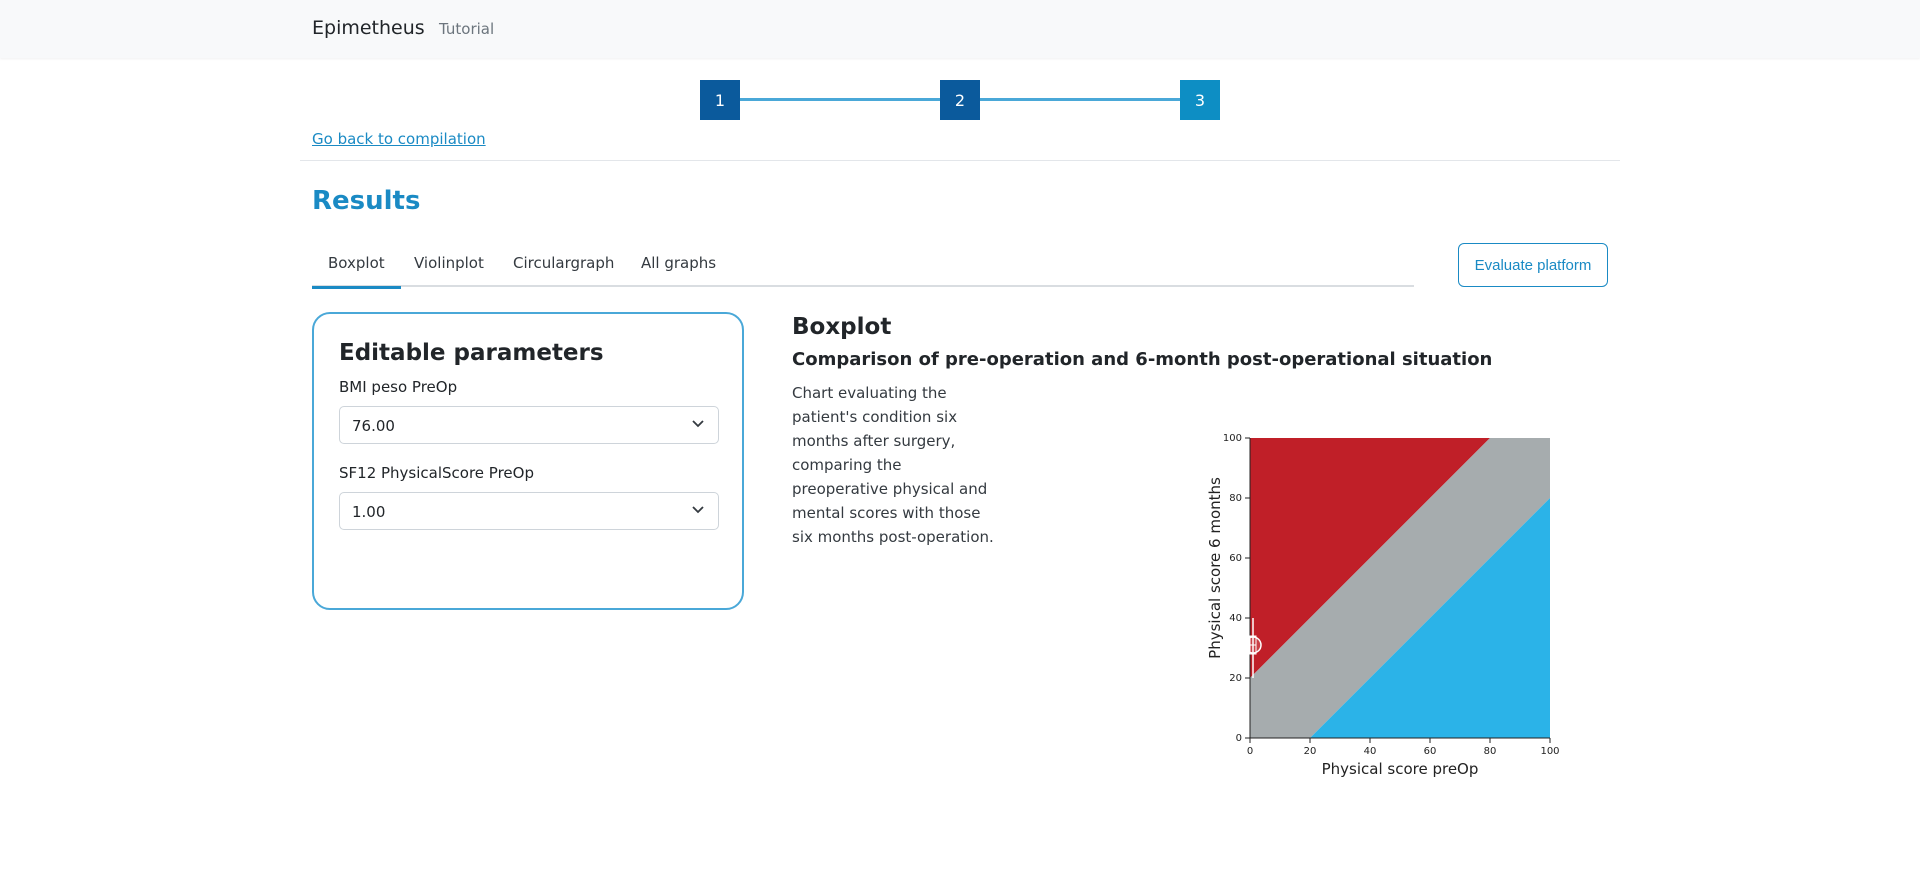 This screenshot has height=869, width=1920. Describe the element at coordinates (356, 263) in the screenshot. I see `tab-label: Boxplot` at that location.